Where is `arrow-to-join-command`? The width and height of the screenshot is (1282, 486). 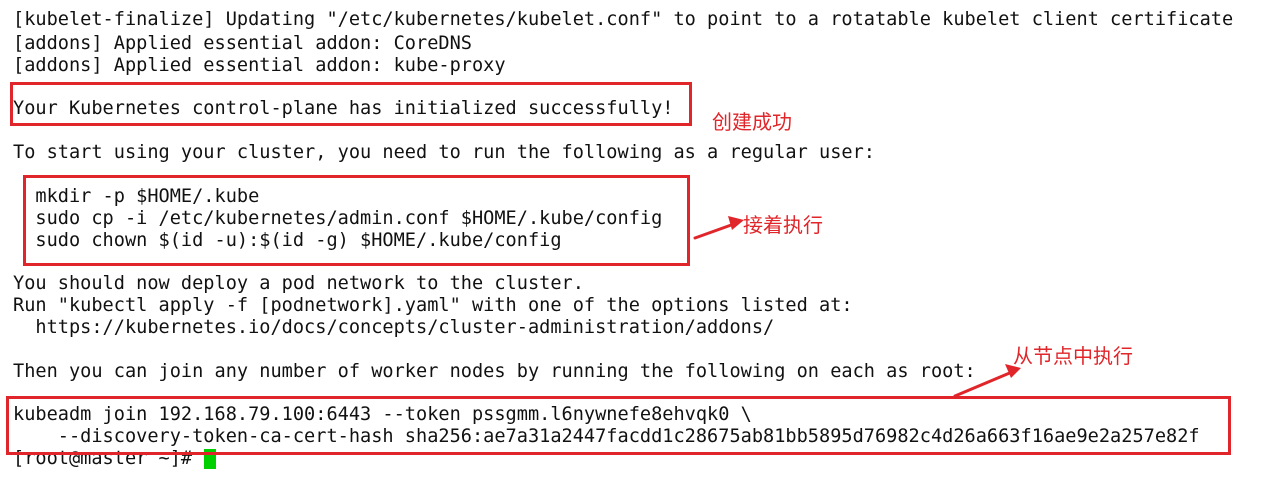
arrow-to-join-command is located at coordinates (987, 381).